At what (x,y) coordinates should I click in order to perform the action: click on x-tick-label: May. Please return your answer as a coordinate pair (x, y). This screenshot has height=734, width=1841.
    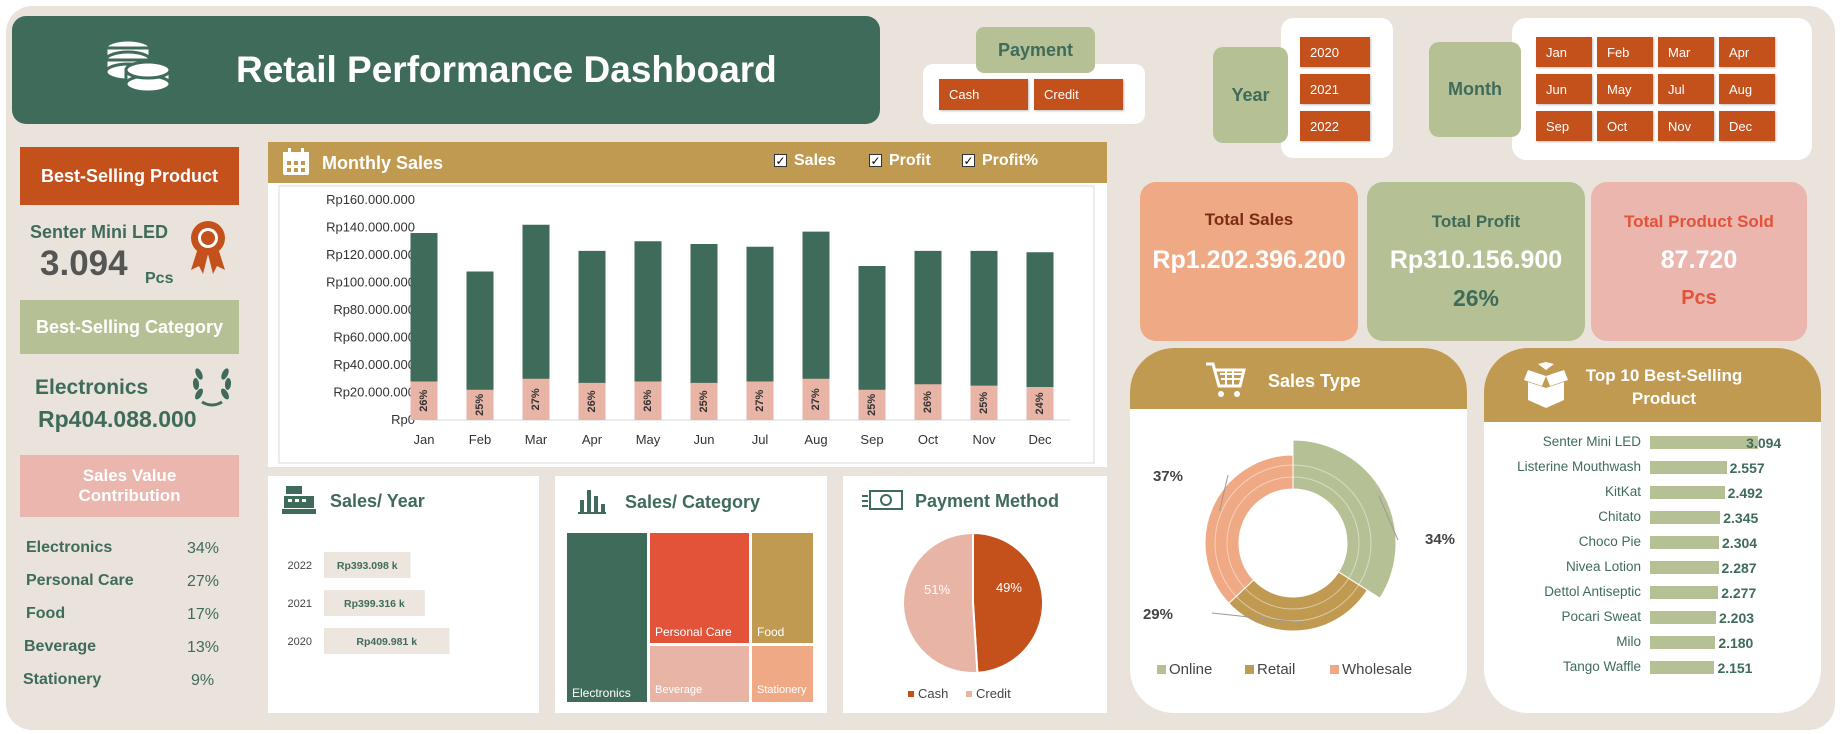
    Looking at the image, I should click on (648, 439).